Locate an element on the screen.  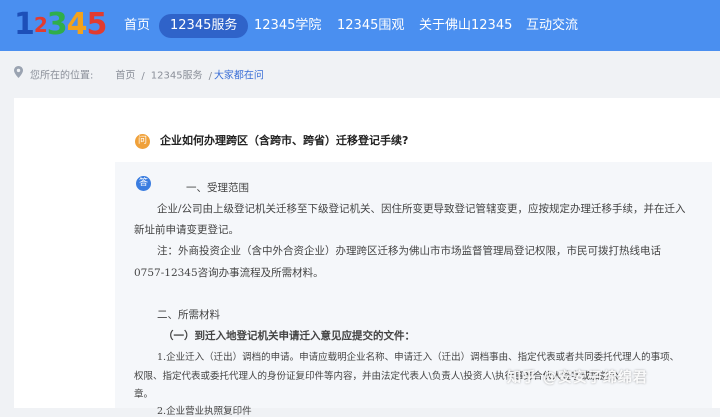
answer-heading-2: 二、所需材料 is located at coordinates (188, 315).